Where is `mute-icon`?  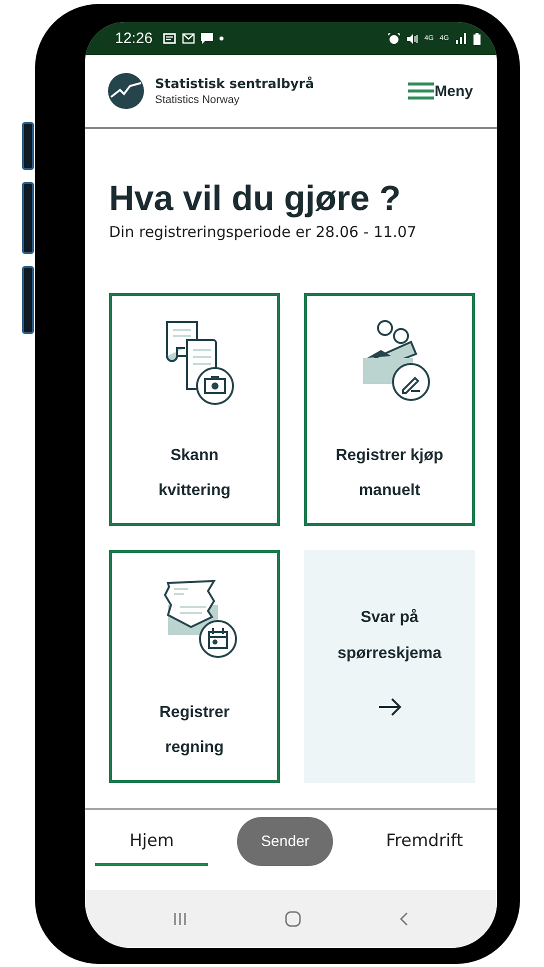 mute-icon is located at coordinates (412, 38).